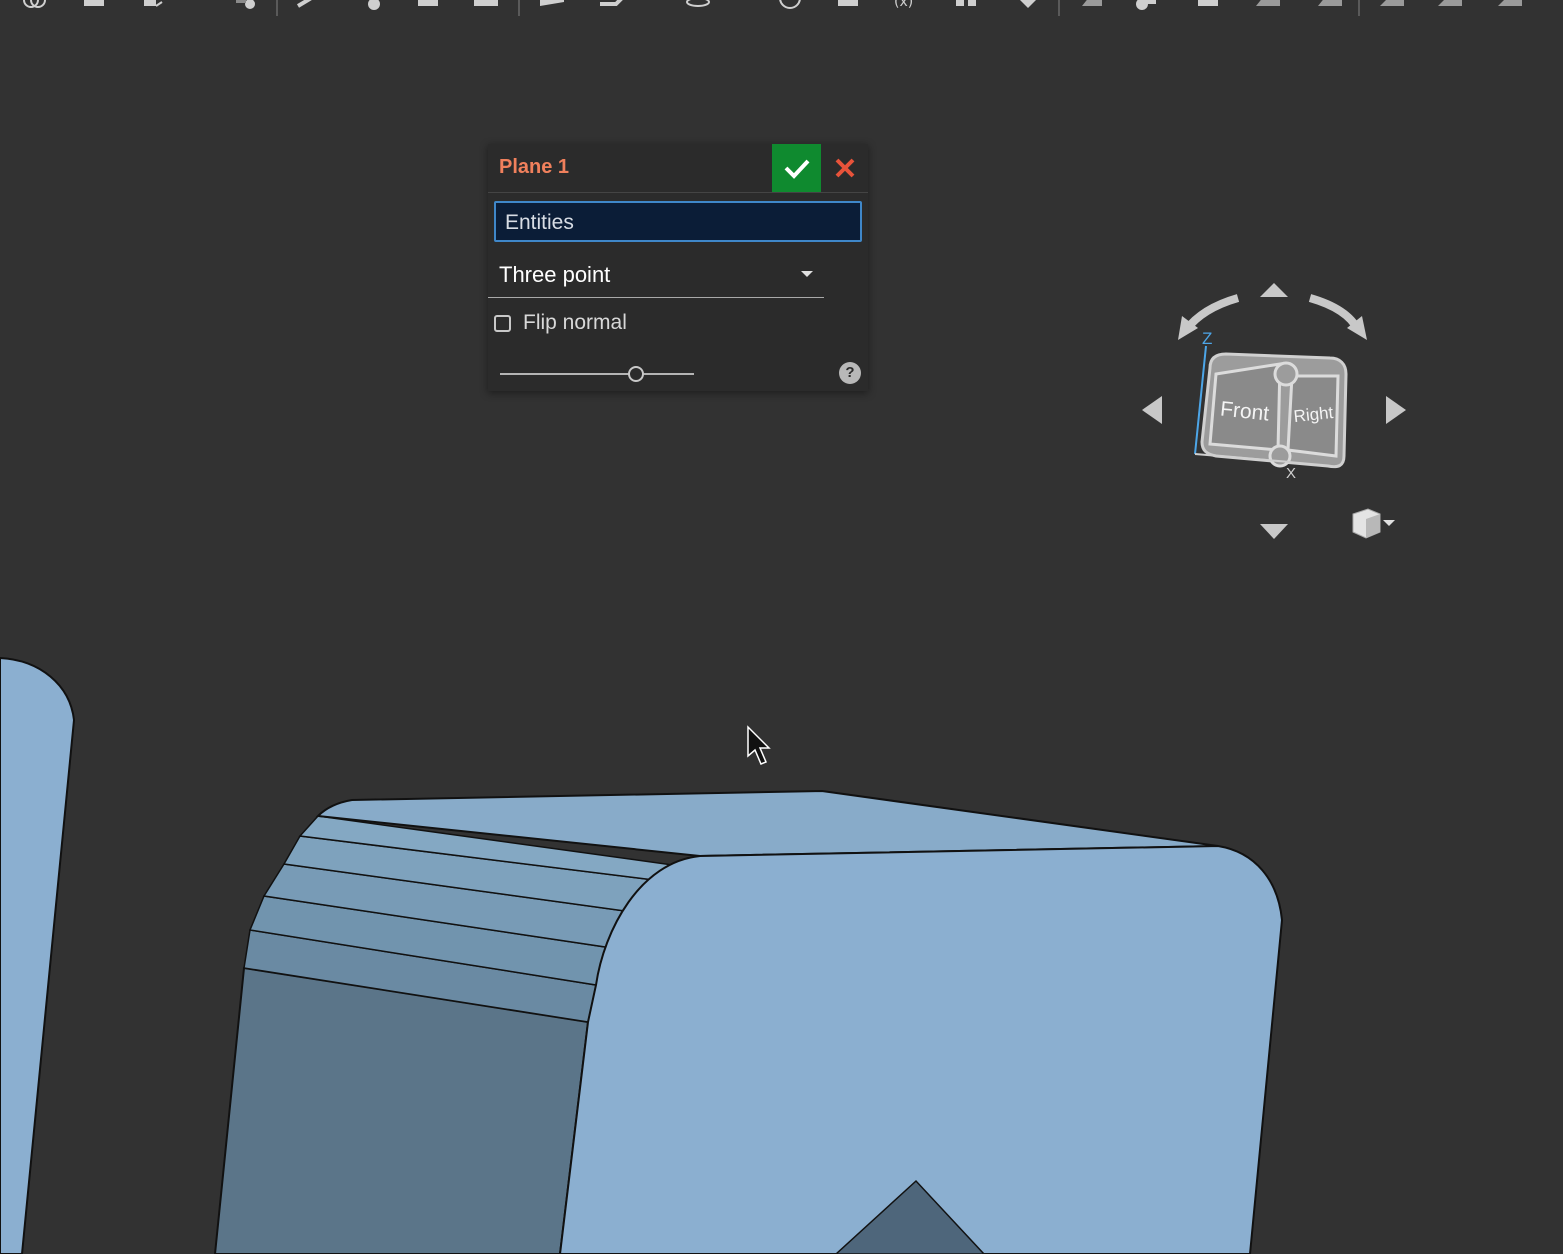 The height and width of the screenshot is (1254, 1563). Describe the element at coordinates (597, 374) in the screenshot. I see `plane-size-slider-track` at that location.